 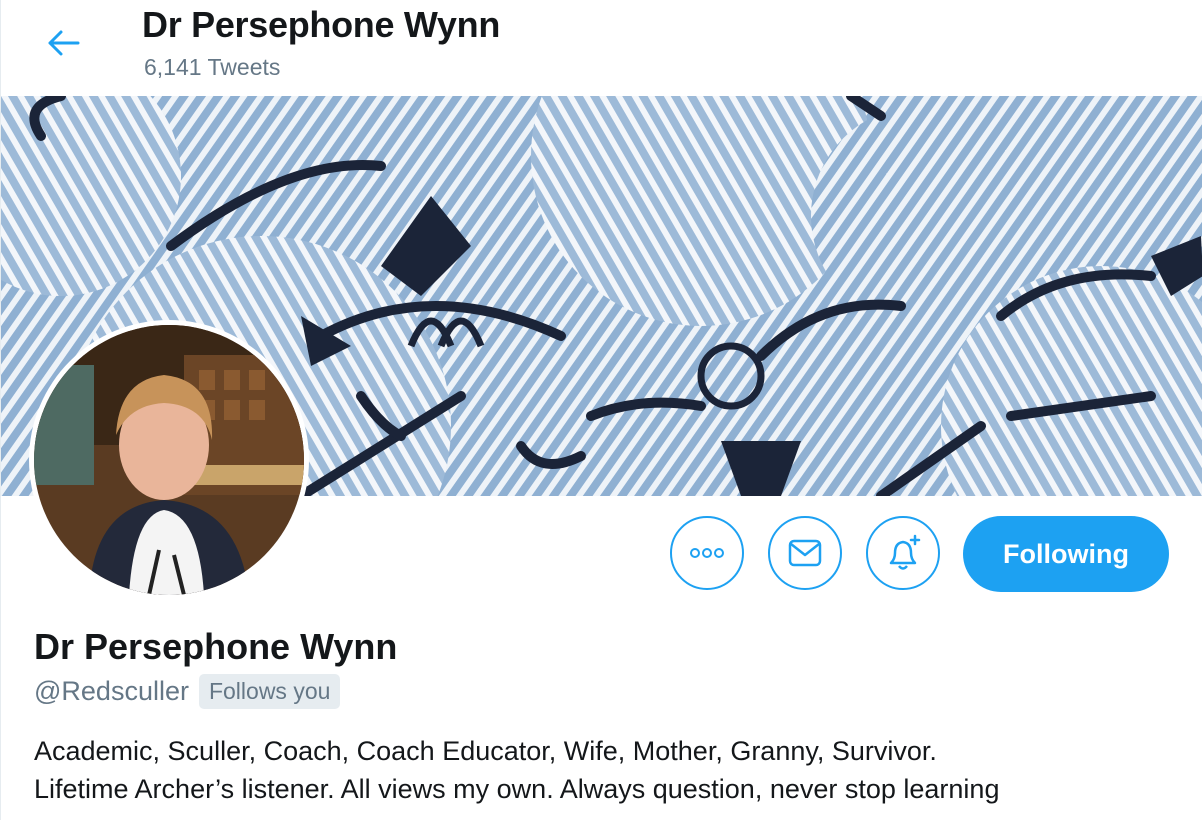 I want to click on envelope-icon, so click(x=805, y=553).